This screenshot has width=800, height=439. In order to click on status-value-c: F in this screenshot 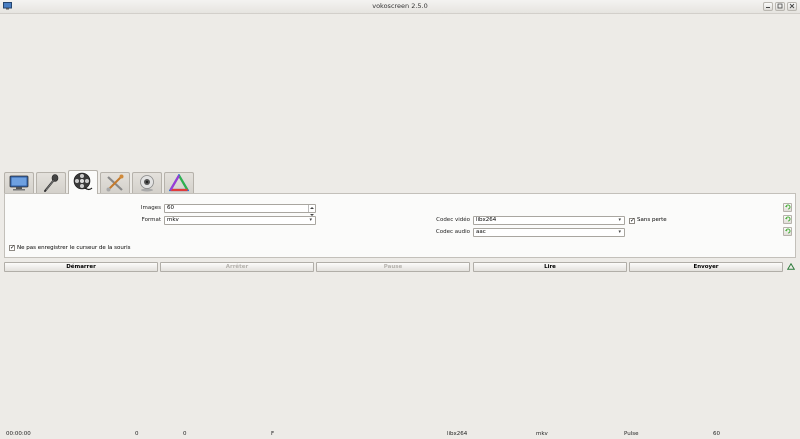, I will do `click(273, 434)`.